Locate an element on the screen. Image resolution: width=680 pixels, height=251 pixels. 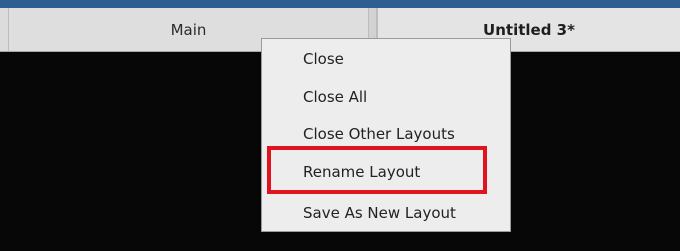
menu-item-close: Close is located at coordinates (323, 59).